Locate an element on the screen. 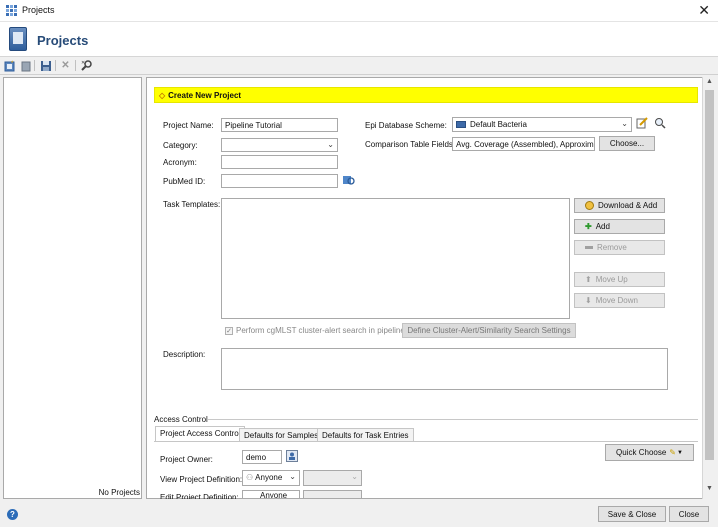 The width and height of the screenshot is (718, 527). move-down-button: ⬇ Move Down is located at coordinates (619, 300).